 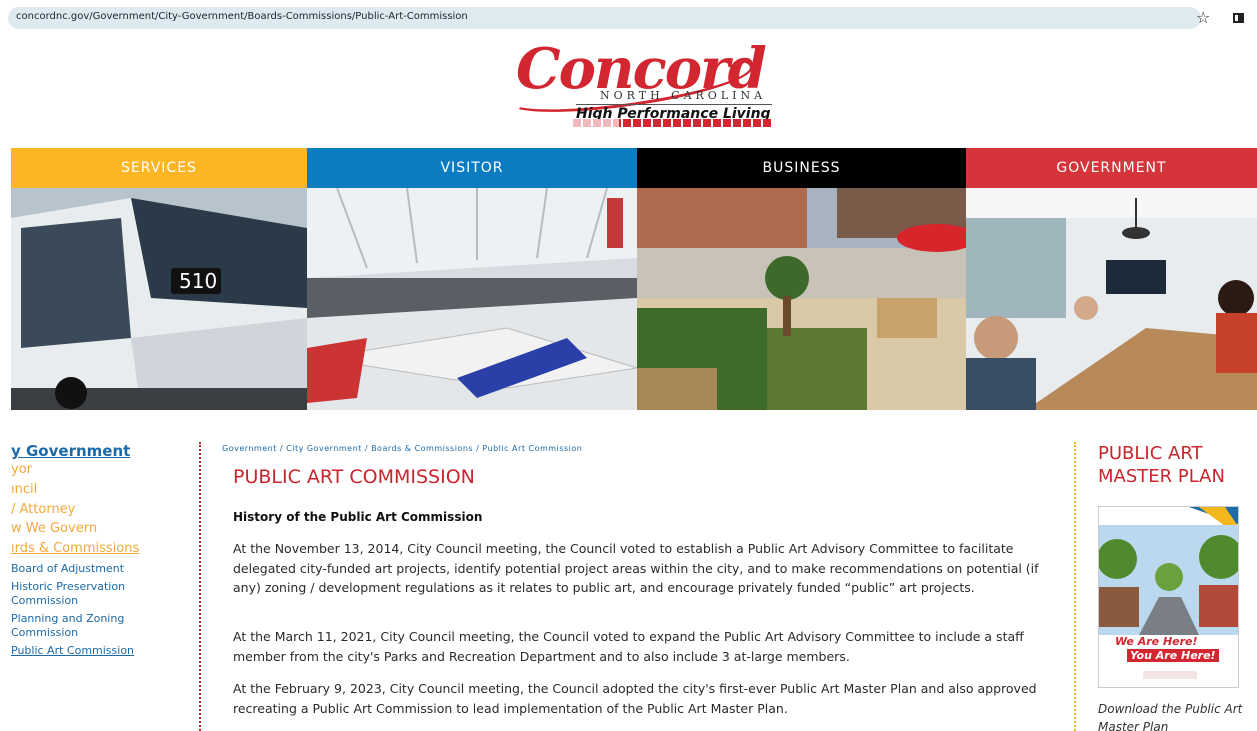 What do you see at coordinates (24, 489) in the screenshot?
I see `sidebar-item-council: ıncil` at bounding box center [24, 489].